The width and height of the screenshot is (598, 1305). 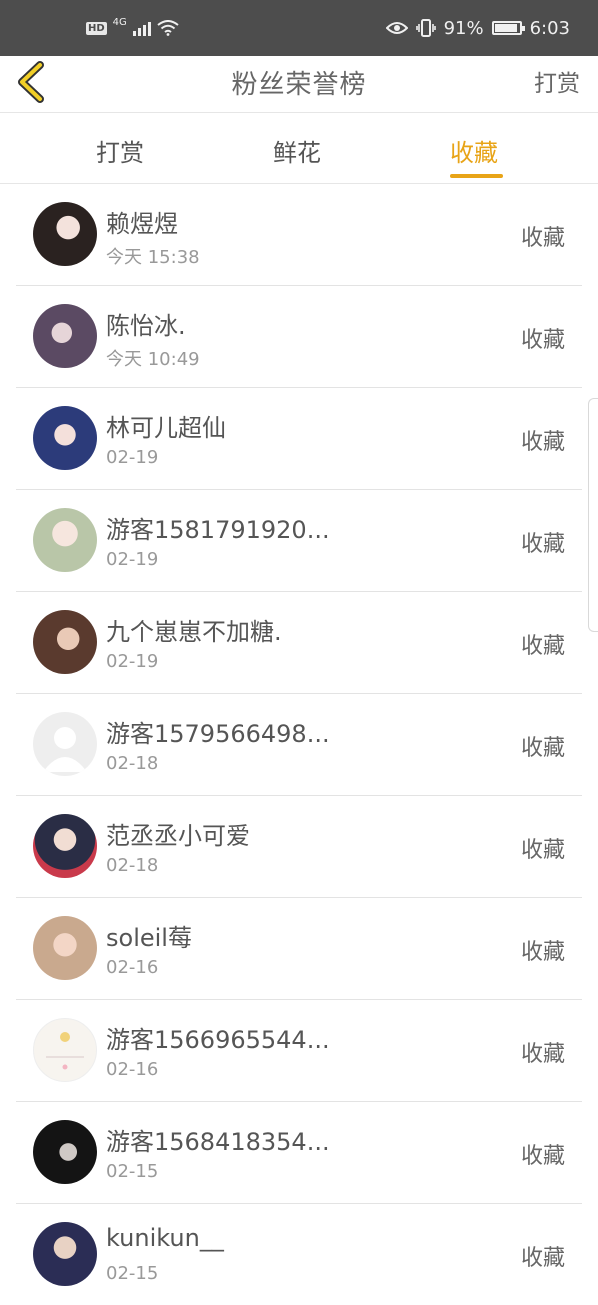 I want to click on active-tab-indicator, so click(x=476, y=176).